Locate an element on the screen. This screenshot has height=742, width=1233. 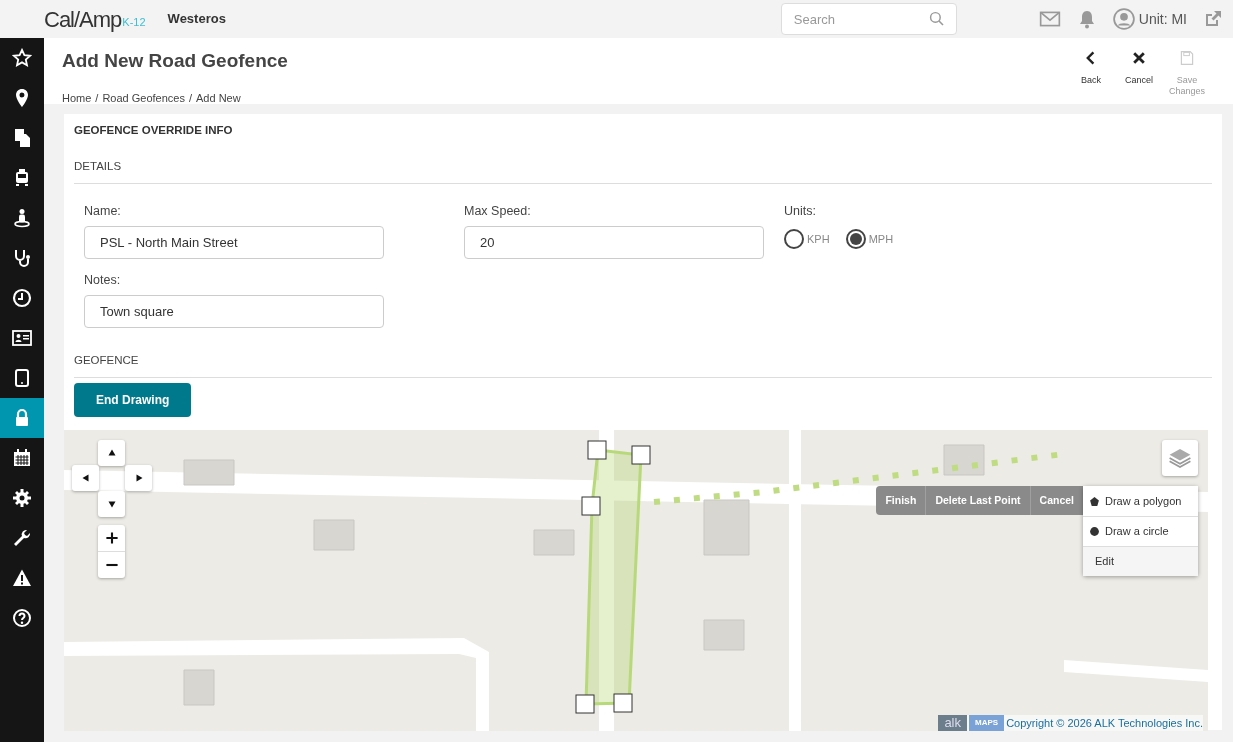
person-icon is located at coordinates (22, 218).